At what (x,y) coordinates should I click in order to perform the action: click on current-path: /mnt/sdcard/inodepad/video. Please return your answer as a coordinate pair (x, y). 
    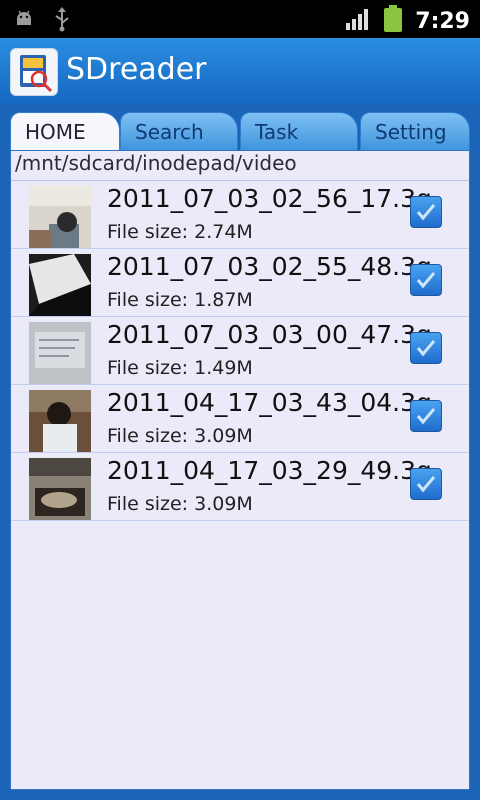
    Looking at the image, I should click on (156, 163).